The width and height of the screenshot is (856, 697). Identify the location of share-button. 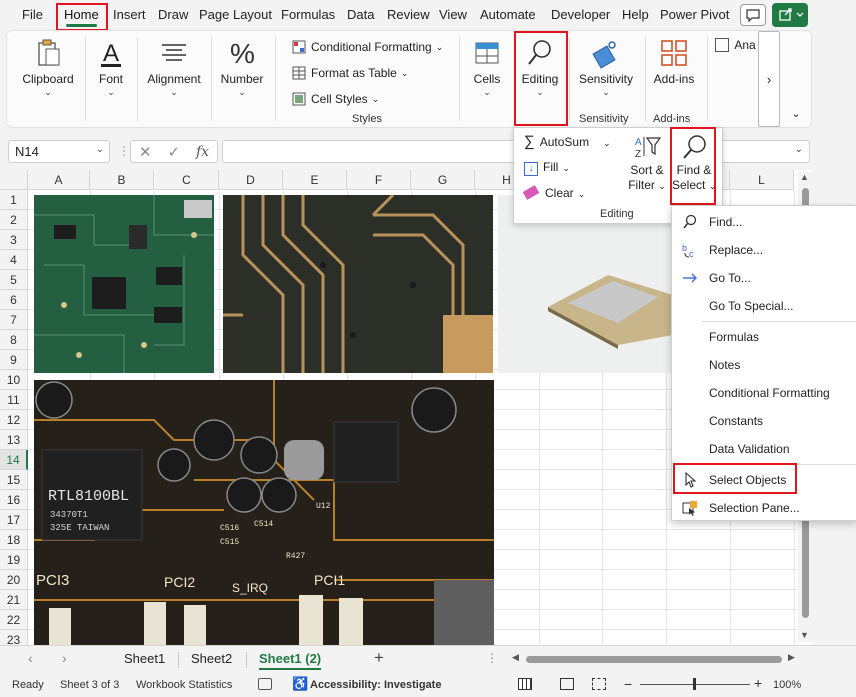
(790, 15).